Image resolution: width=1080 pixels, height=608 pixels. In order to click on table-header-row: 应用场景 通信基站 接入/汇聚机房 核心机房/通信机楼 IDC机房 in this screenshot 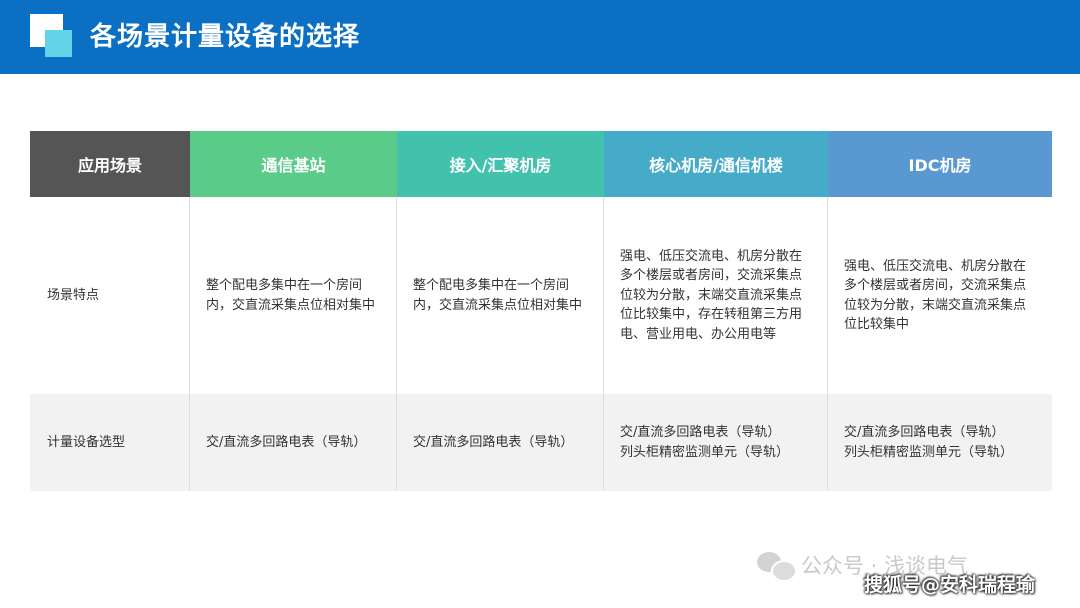, I will do `click(541, 164)`.